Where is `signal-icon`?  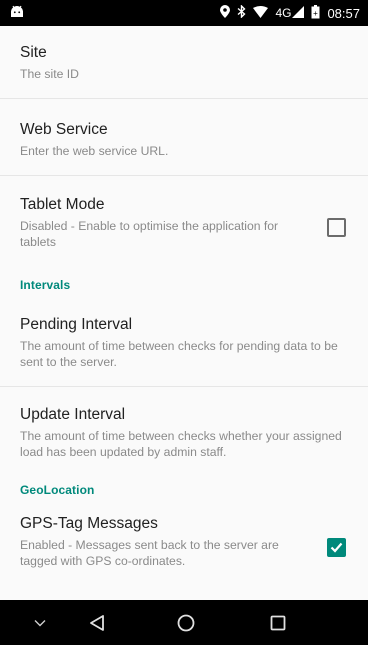 signal-icon is located at coordinates (298, 13).